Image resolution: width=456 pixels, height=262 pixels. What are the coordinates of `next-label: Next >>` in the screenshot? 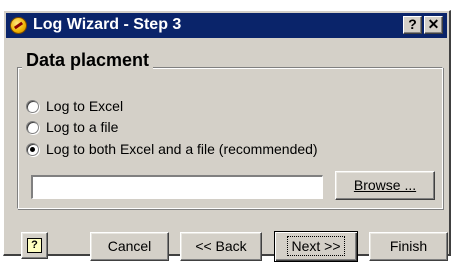 It's located at (316, 246).